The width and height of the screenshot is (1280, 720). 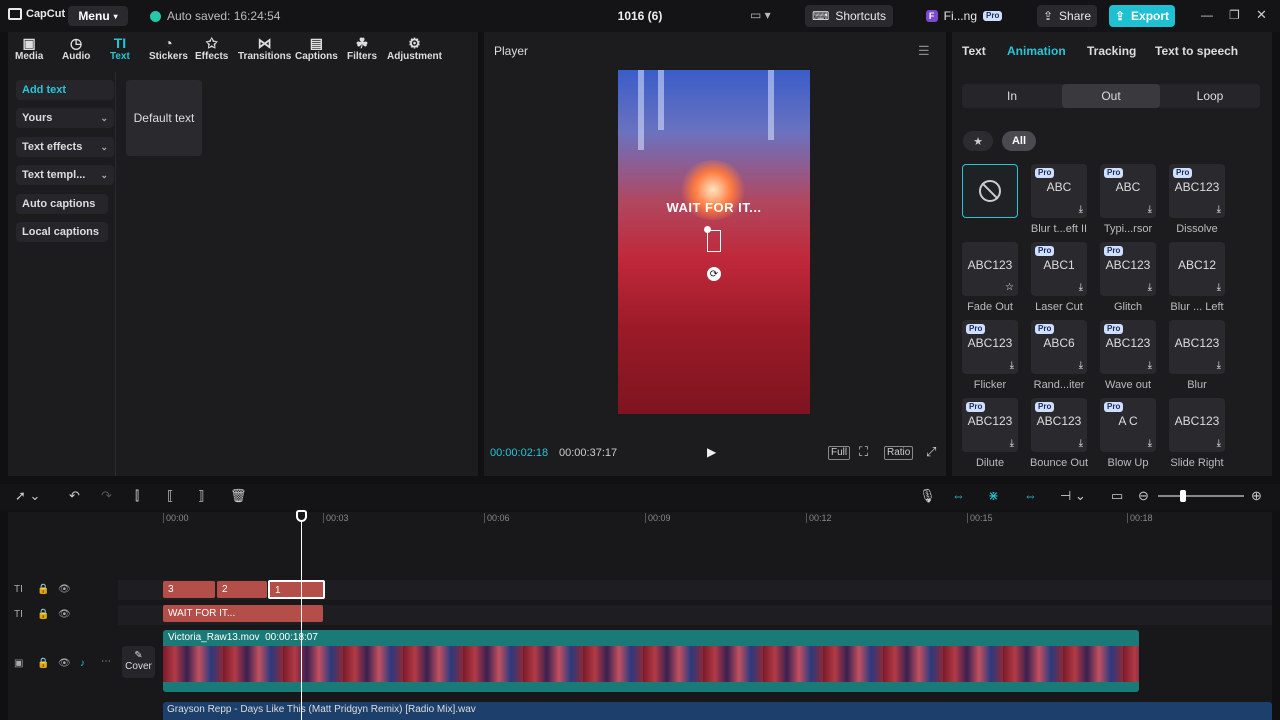 I want to click on hamburger-icon: ☰, so click(x=924, y=51).